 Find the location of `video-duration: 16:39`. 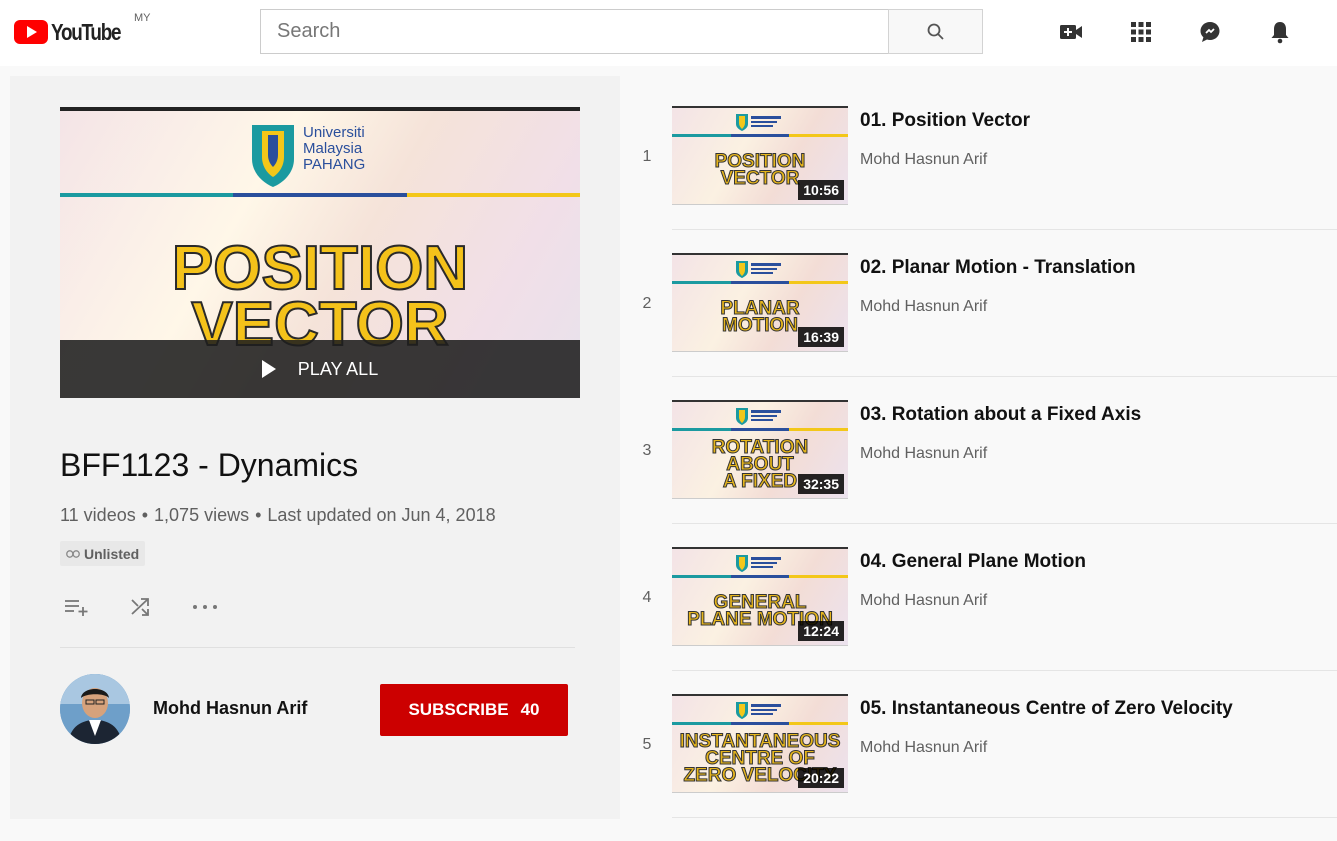

video-duration: 16:39 is located at coordinates (821, 337).